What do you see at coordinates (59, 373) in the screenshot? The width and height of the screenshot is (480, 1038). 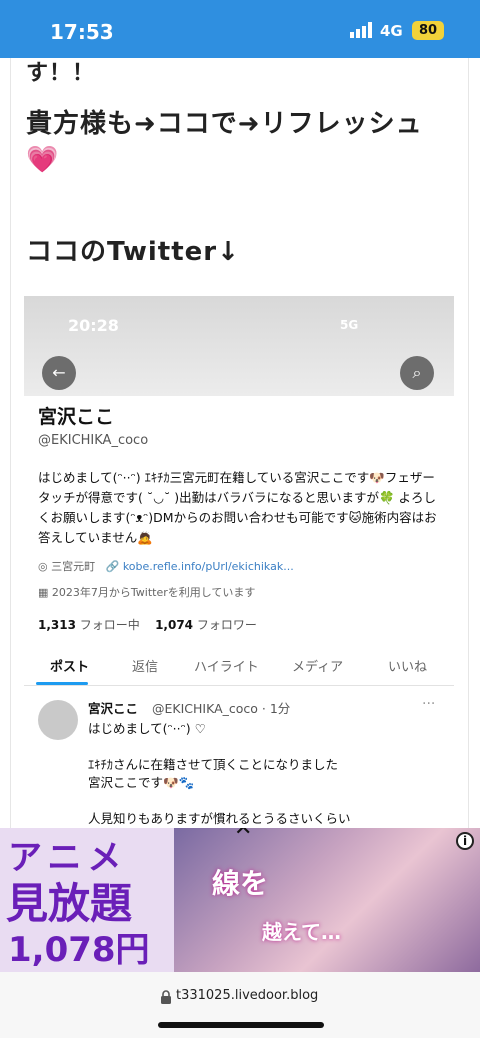 I see `back-arrow-icon: ←` at bounding box center [59, 373].